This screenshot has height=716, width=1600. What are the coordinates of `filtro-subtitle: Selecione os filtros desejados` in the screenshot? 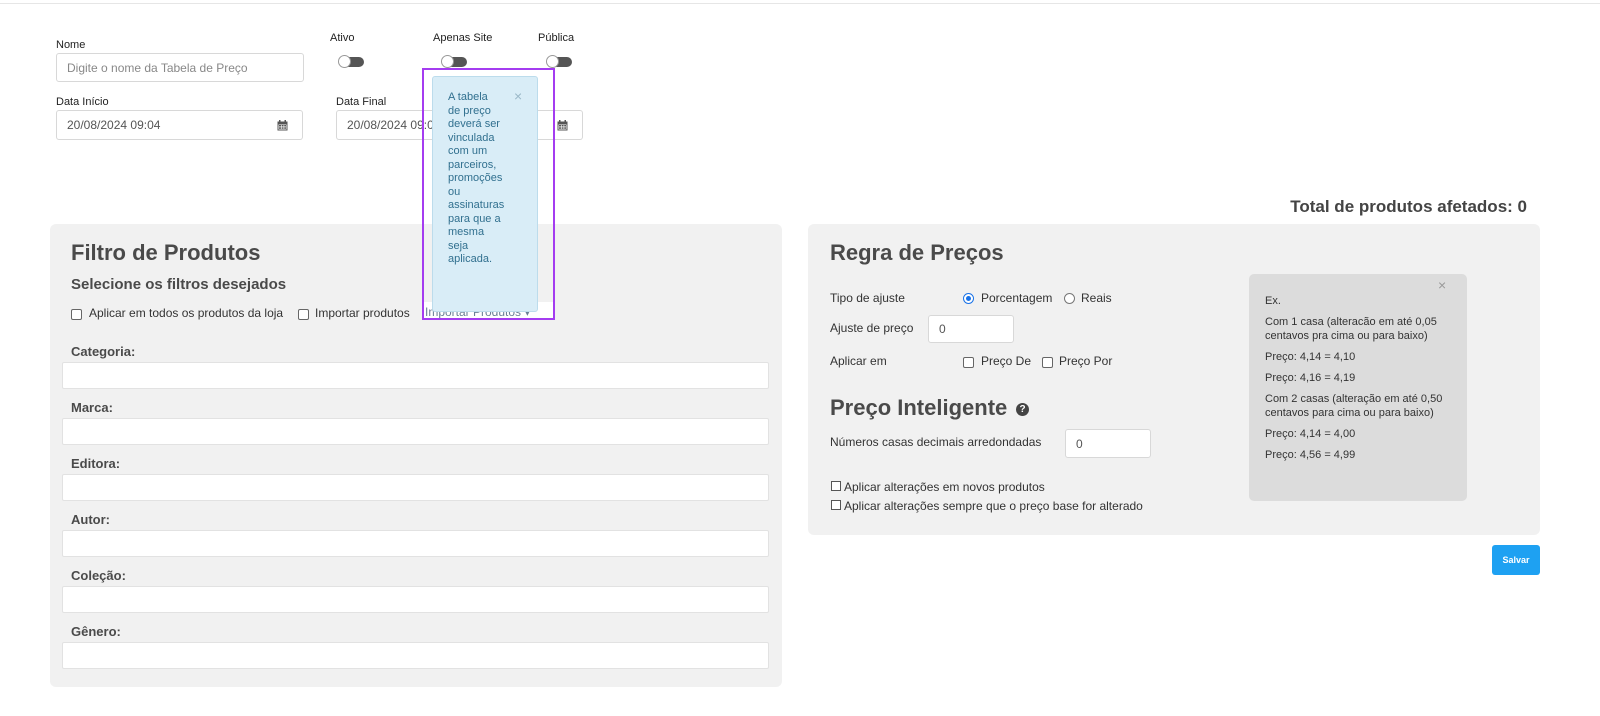 It's located at (179, 284).